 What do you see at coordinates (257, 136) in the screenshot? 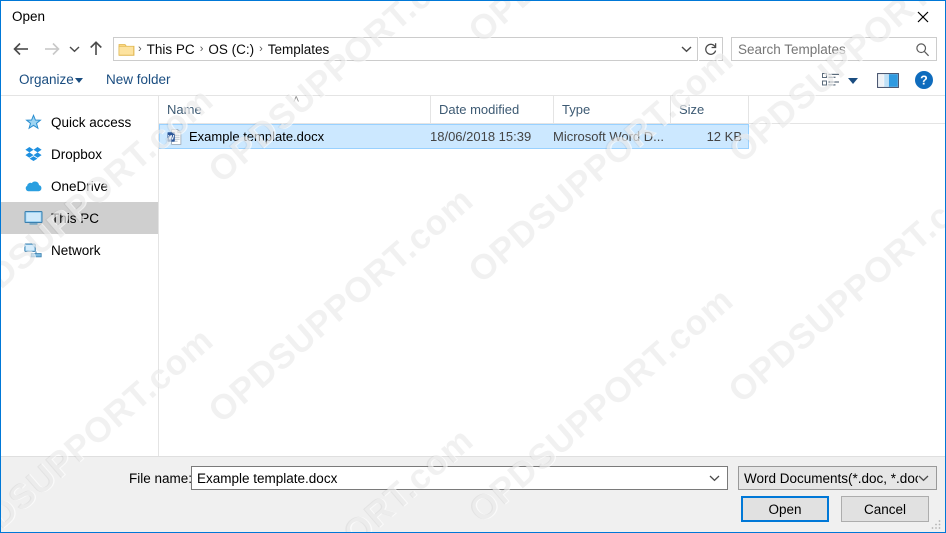
I see `file-name-label: Example template.docx` at bounding box center [257, 136].